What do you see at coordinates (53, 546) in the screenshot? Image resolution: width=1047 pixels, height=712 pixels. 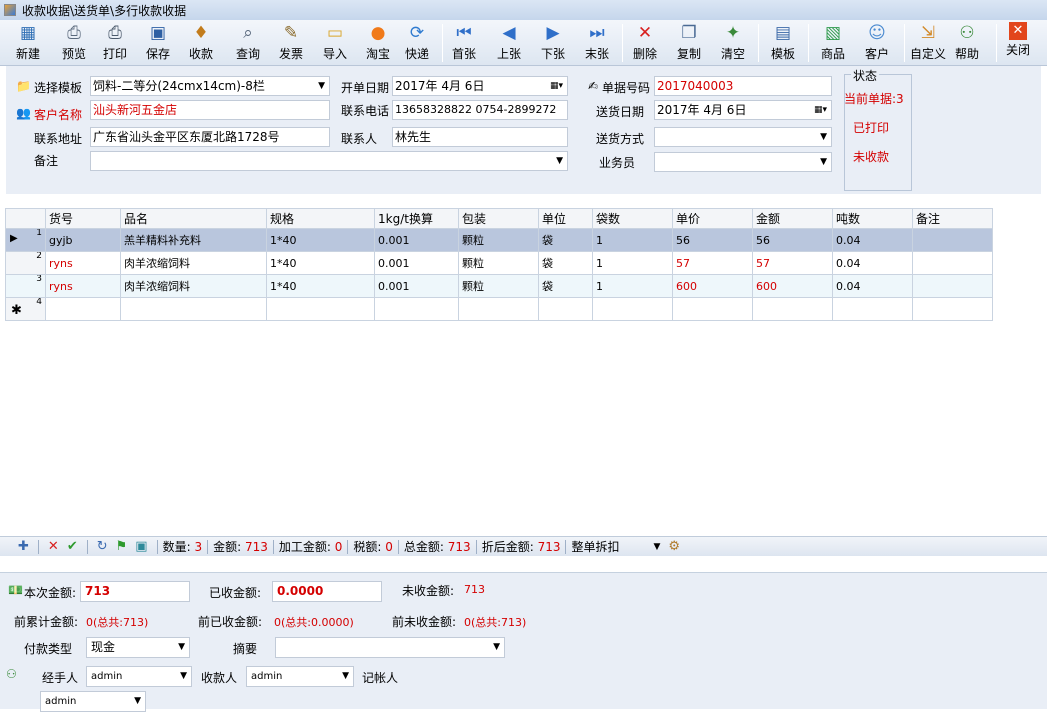 I see `delete-row-icon: ✕` at bounding box center [53, 546].